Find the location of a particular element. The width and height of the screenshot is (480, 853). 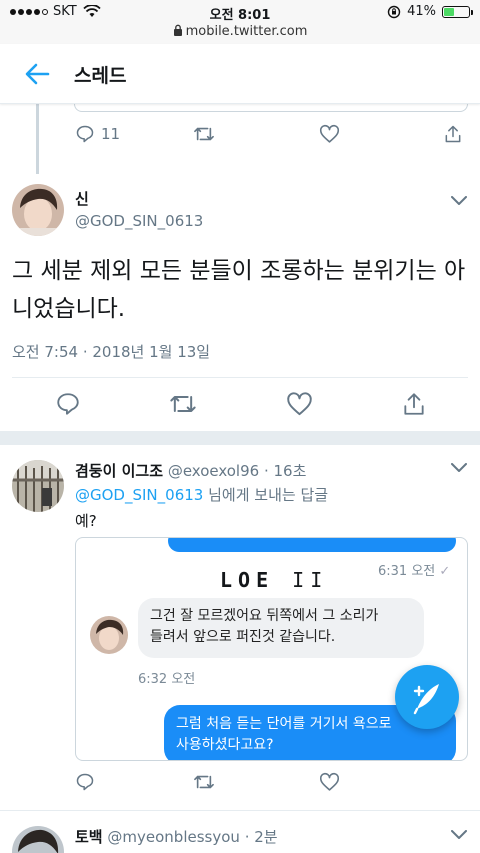

next-author-row: 토백 @myeonblessyou · 2분 is located at coordinates (176, 836).